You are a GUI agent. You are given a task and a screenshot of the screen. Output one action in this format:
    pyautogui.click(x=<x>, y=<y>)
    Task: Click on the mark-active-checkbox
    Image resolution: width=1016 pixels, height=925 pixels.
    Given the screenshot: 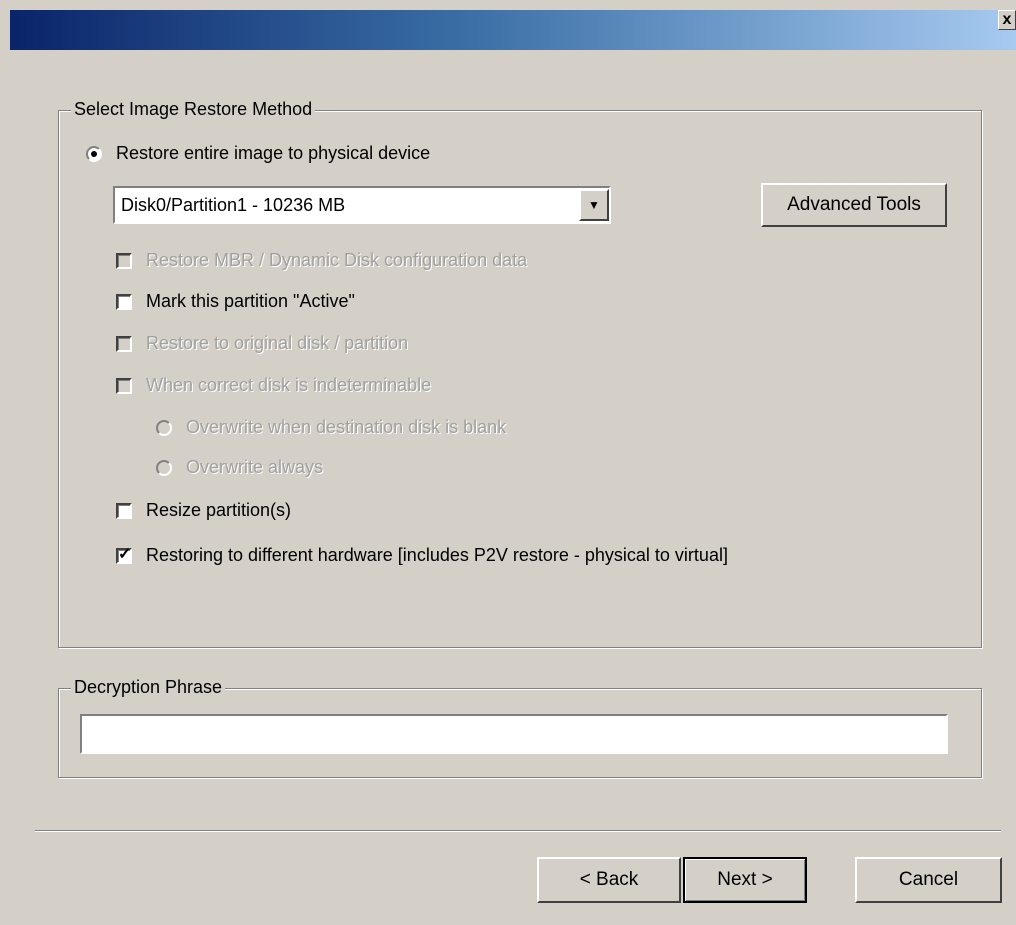 What is the action you would take?
    pyautogui.click(x=124, y=301)
    